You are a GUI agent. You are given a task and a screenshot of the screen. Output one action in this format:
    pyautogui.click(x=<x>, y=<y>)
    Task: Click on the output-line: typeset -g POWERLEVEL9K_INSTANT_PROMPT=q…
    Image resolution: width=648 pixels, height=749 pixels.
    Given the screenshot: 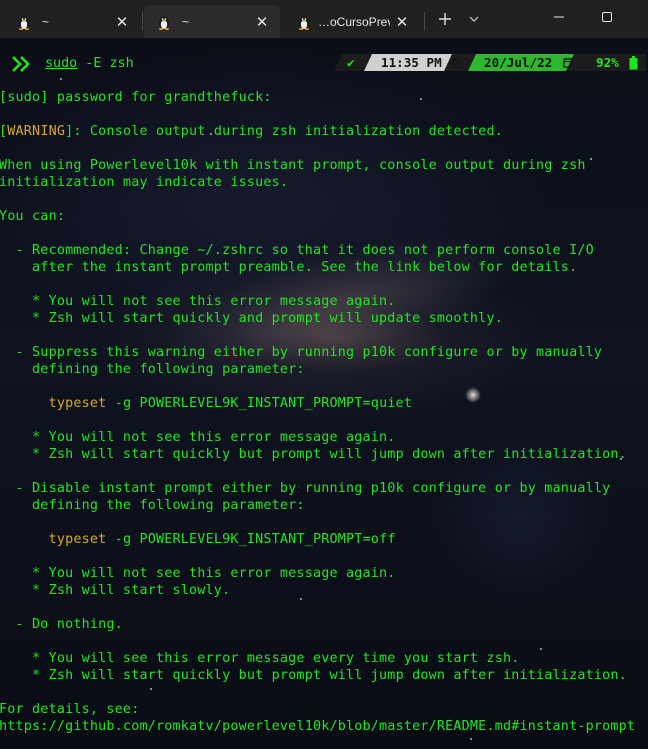 What is the action you would take?
    pyautogui.click(x=230, y=403)
    